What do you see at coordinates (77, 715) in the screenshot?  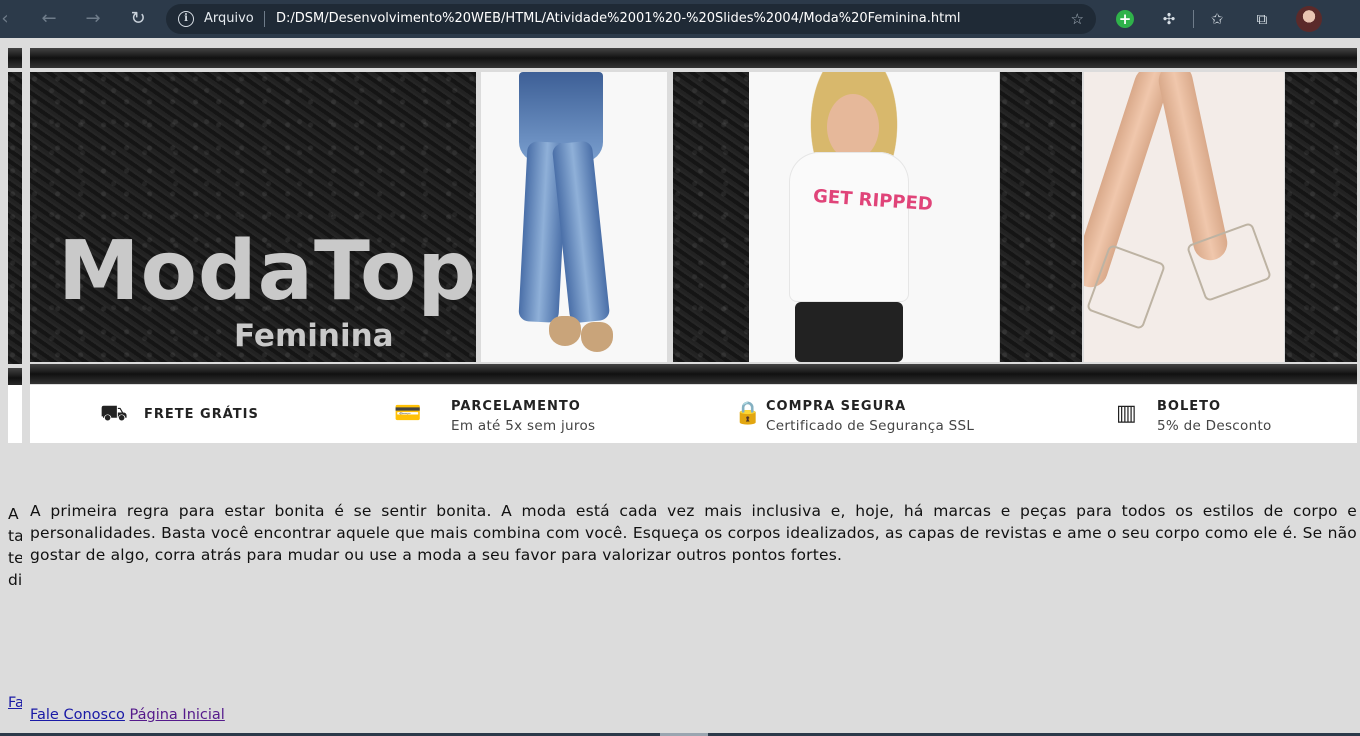 I see `contact-link: Fale Conosco` at bounding box center [77, 715].